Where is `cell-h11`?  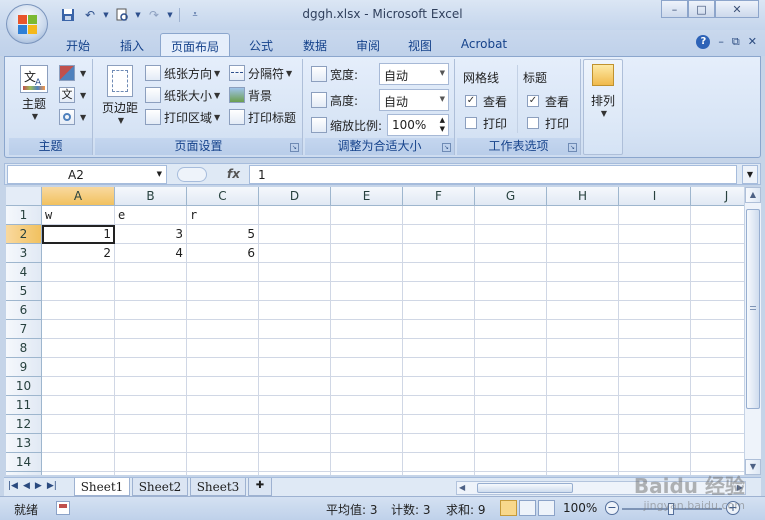
cell-h11 is located at coordinates (583, 405).